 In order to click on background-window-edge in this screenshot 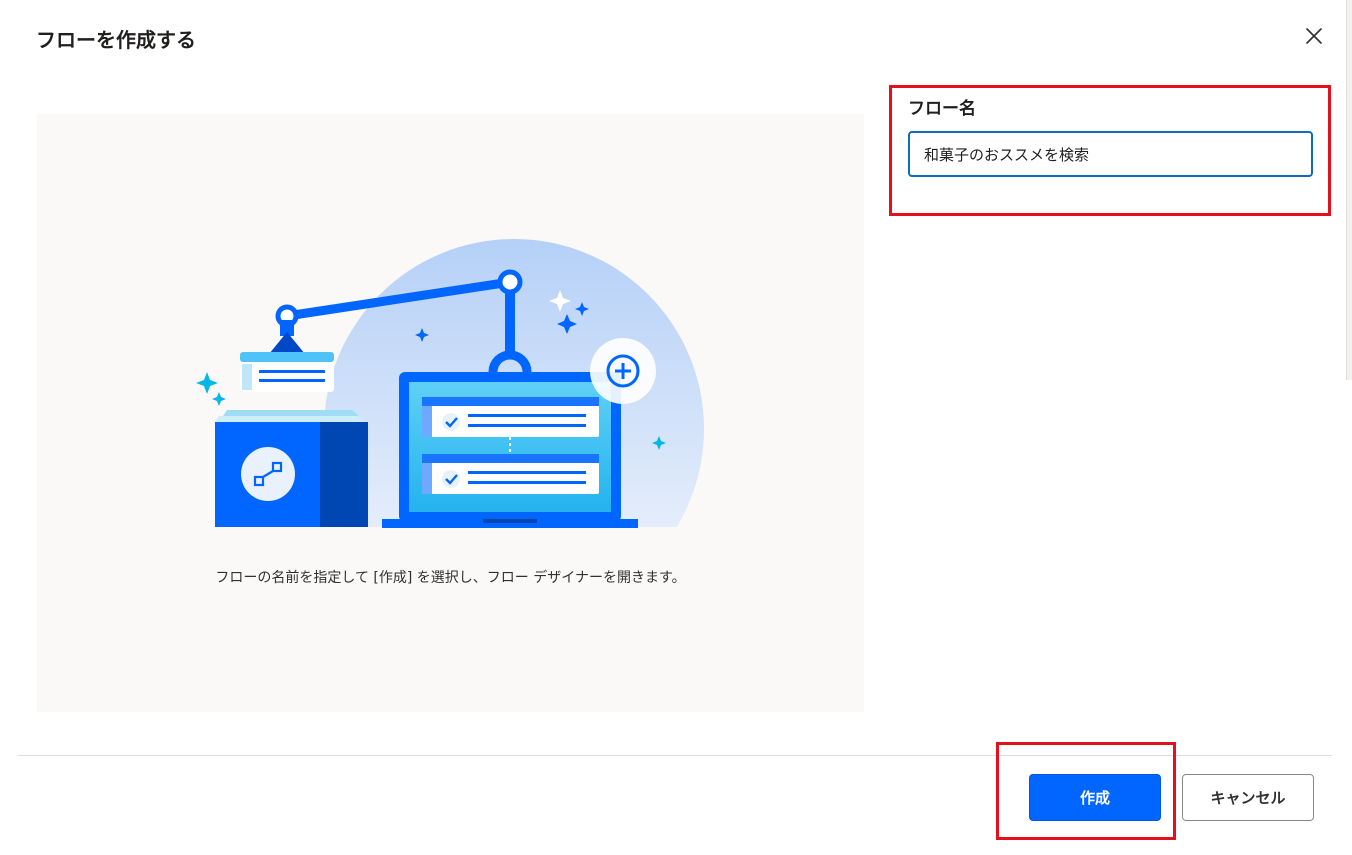, I will do `click(1349, 190)`.